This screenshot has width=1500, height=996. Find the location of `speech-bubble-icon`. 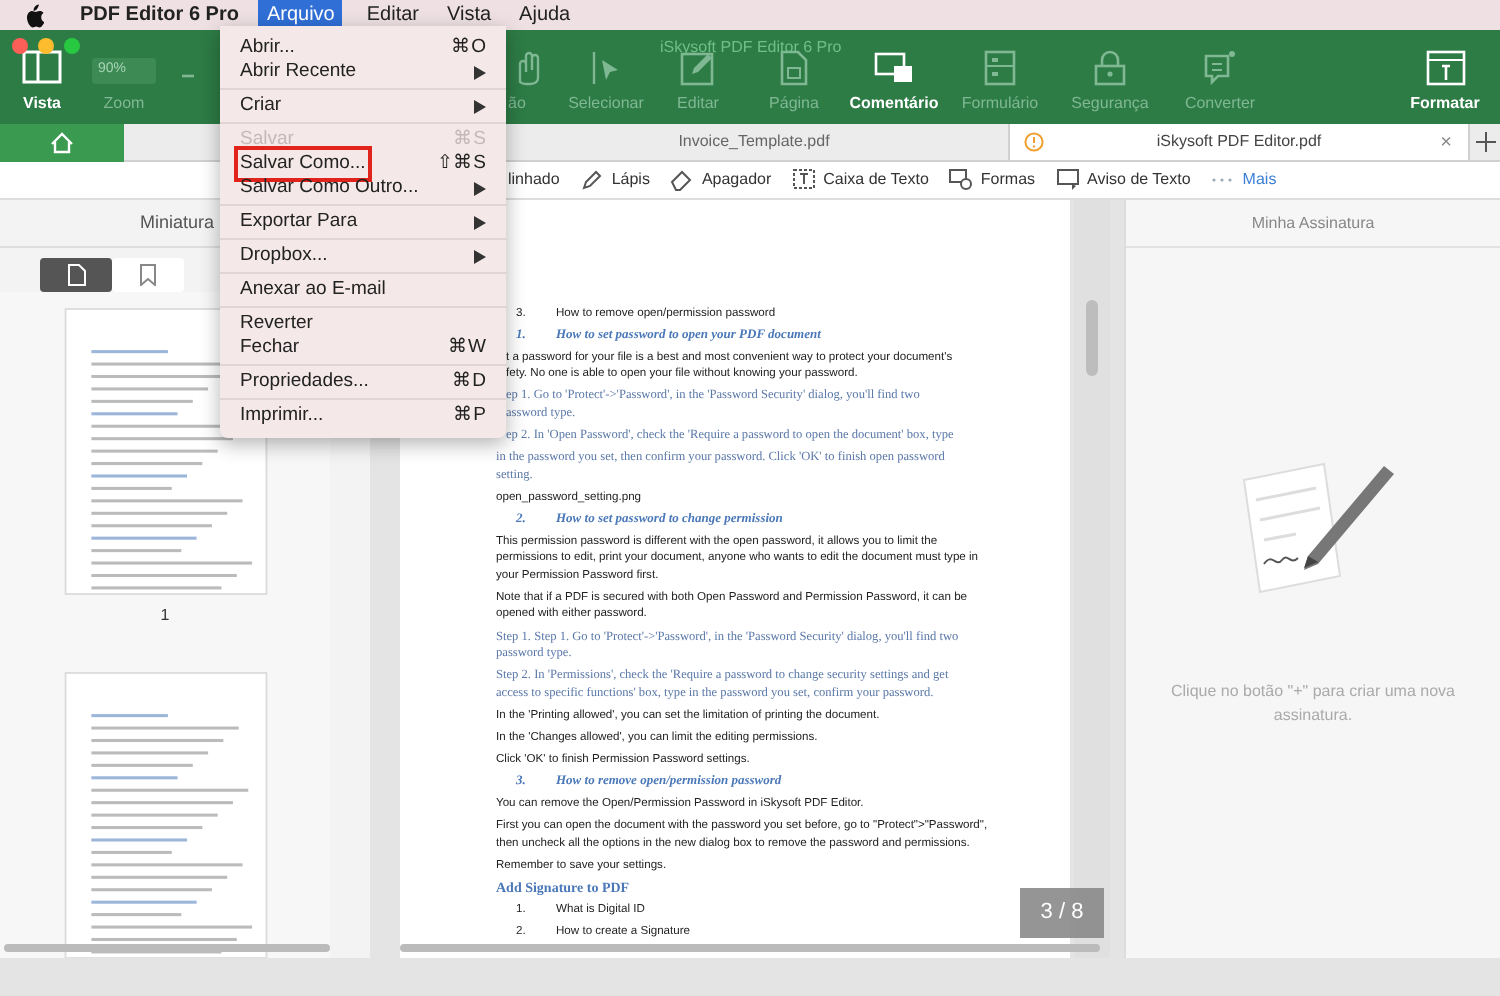

speech-bubble-icon is located at coordinates (1220, 68).